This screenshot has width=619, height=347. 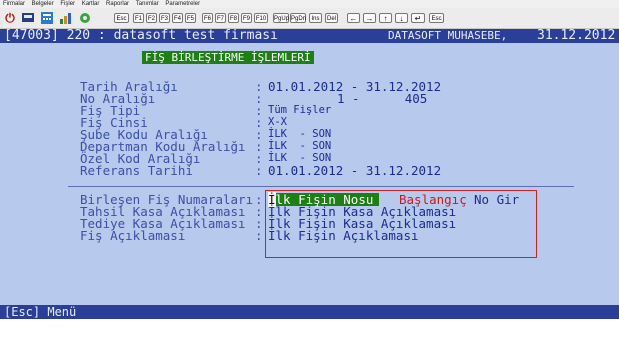 What do you see at coordinates (133, 235) in the screenshot?
I see `label-fis-aciklamasi: Fiş Açıklaması` at bounding box center [133, 235].